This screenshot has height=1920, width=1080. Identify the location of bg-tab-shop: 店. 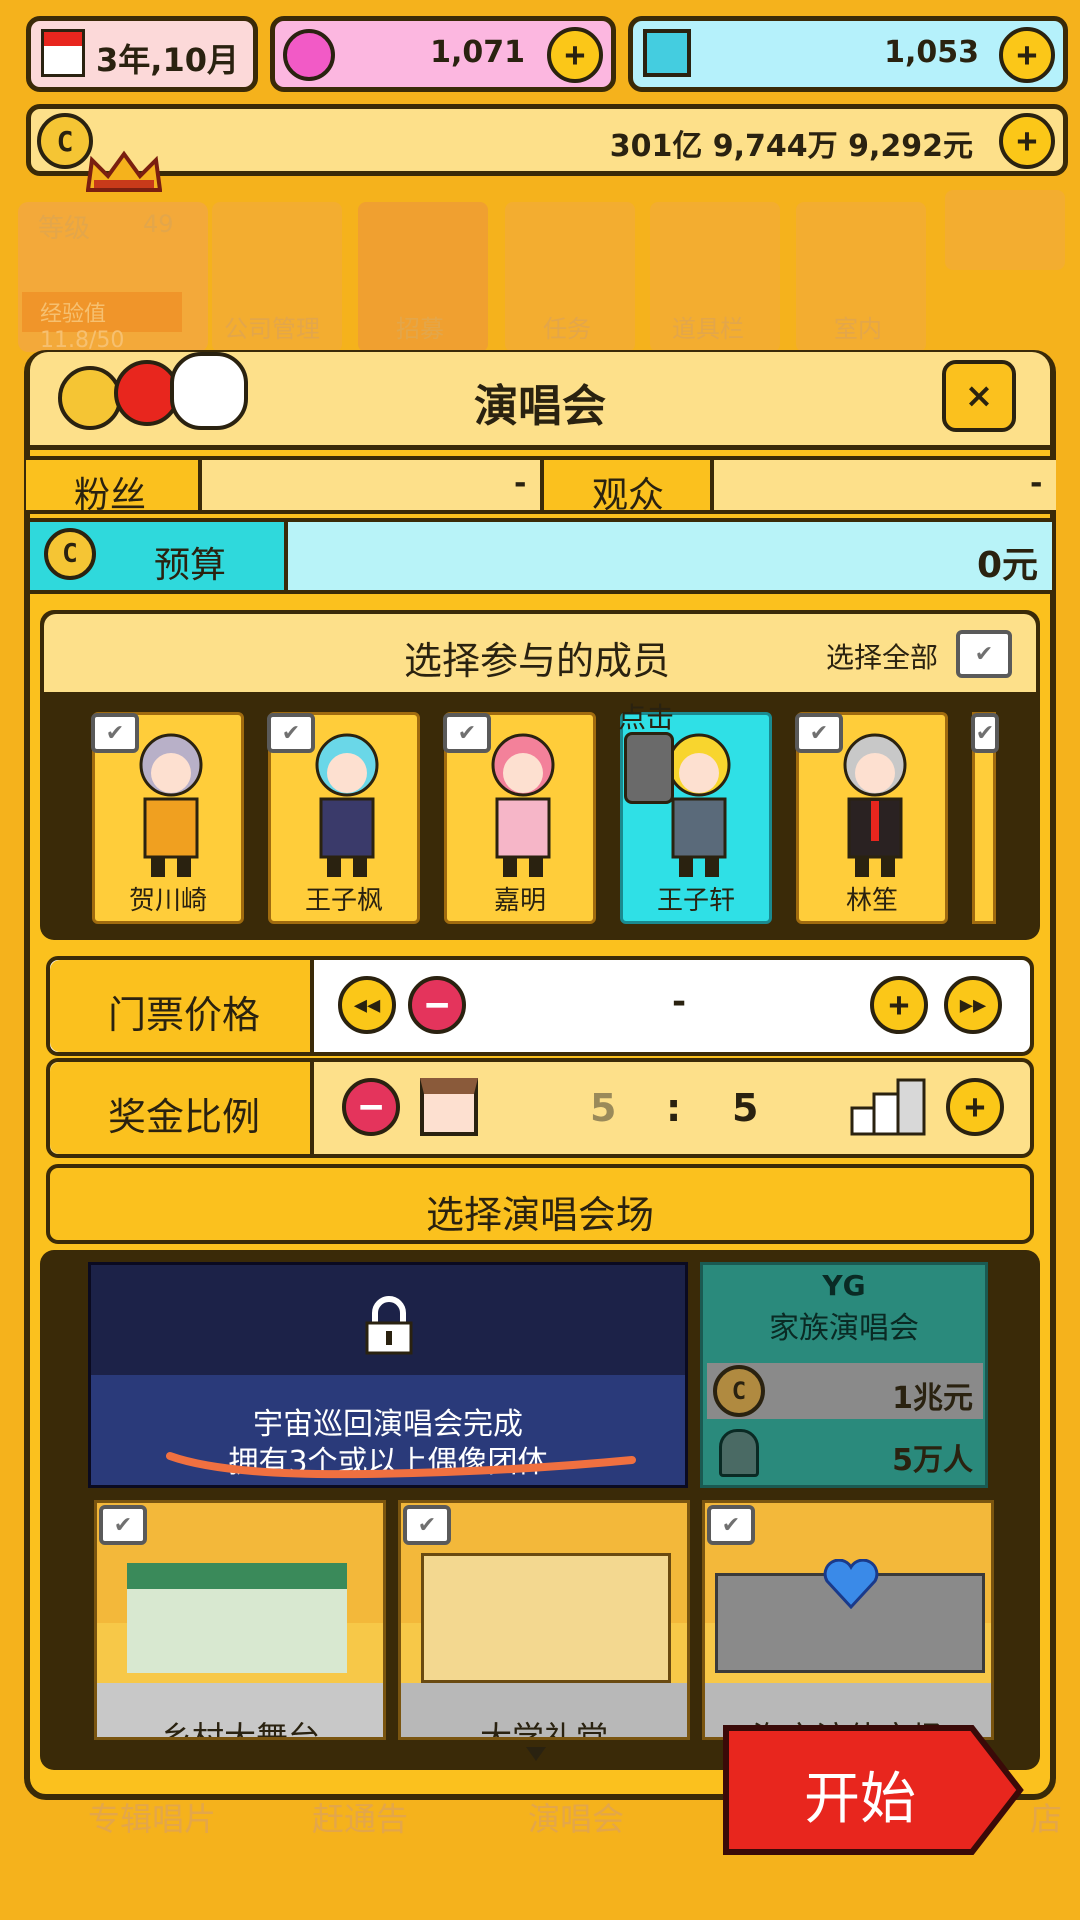
(1046, 1817).